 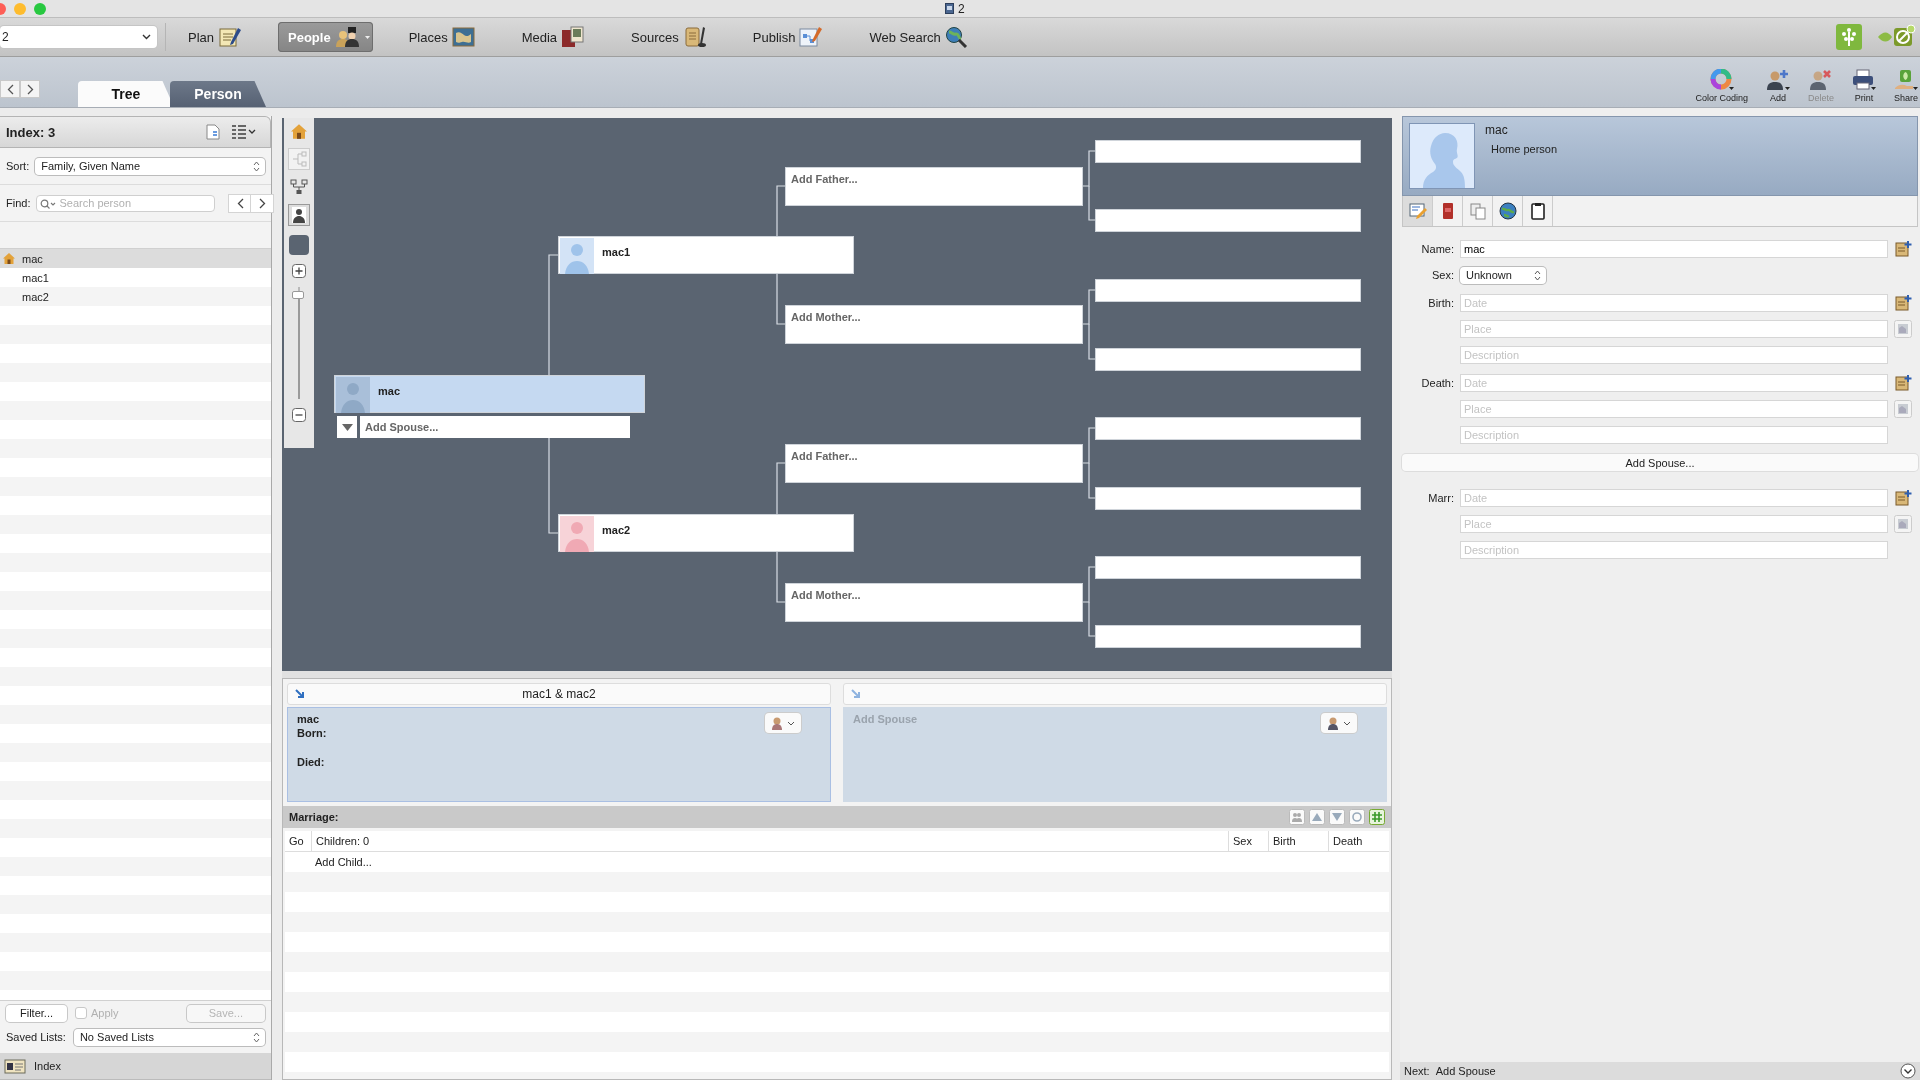 What do you see at coordinates (1905, 86) in the screenshot?
I see `toolbar-action: Share` at bounding box center [1905, 86].